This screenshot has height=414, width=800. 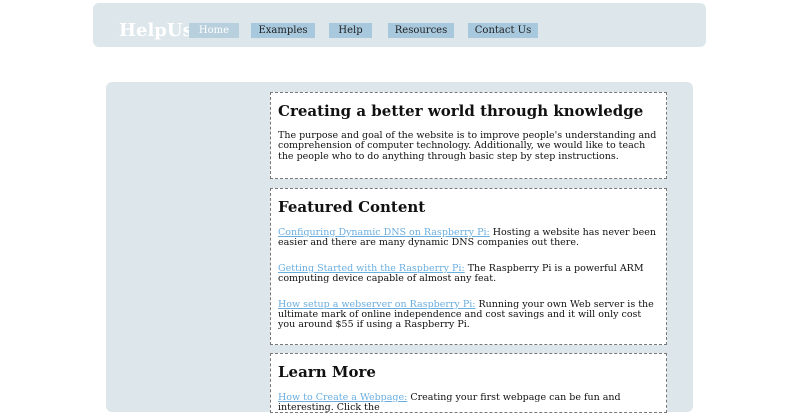 I want to click on learn-link-create-webpage: How to Create a Webpage:, so click(x=342, y=397).